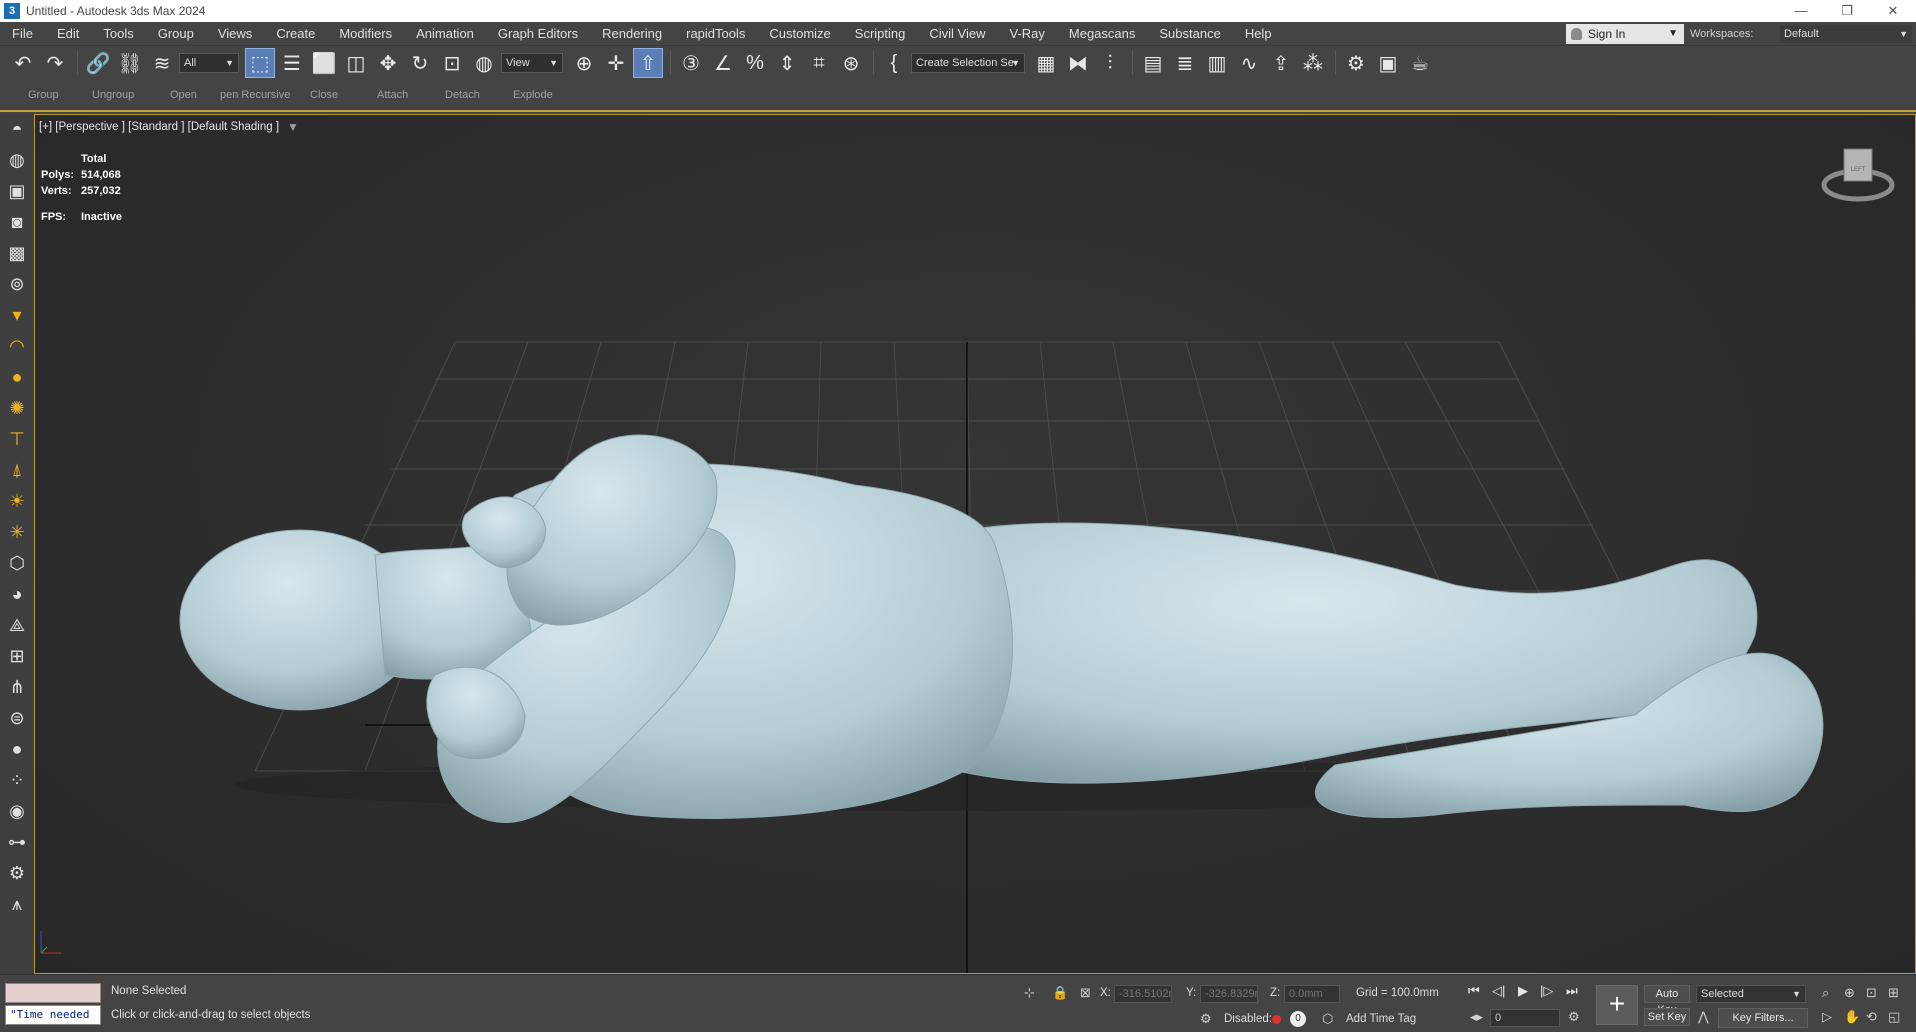 The width and height of the screenshot is (1916, 1032). What do you see at coordinates (1572, 991) in the screenshot?
I see `go-to-end-icon: ⏭` at bounding box center [1572, 991].